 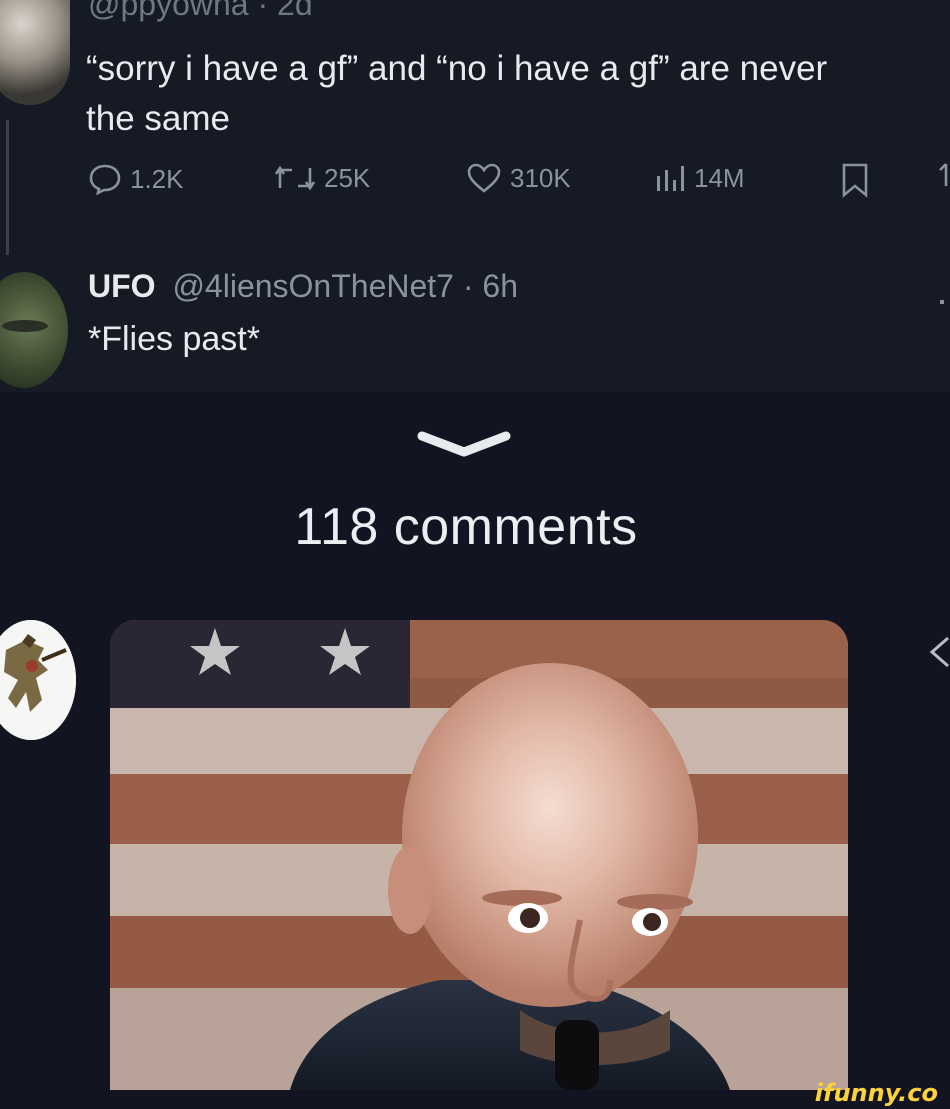 What do you see at coordinates (322, 178) in the screenshot?
I see `retweet-button: 25K` at bounding box center [322, 178].